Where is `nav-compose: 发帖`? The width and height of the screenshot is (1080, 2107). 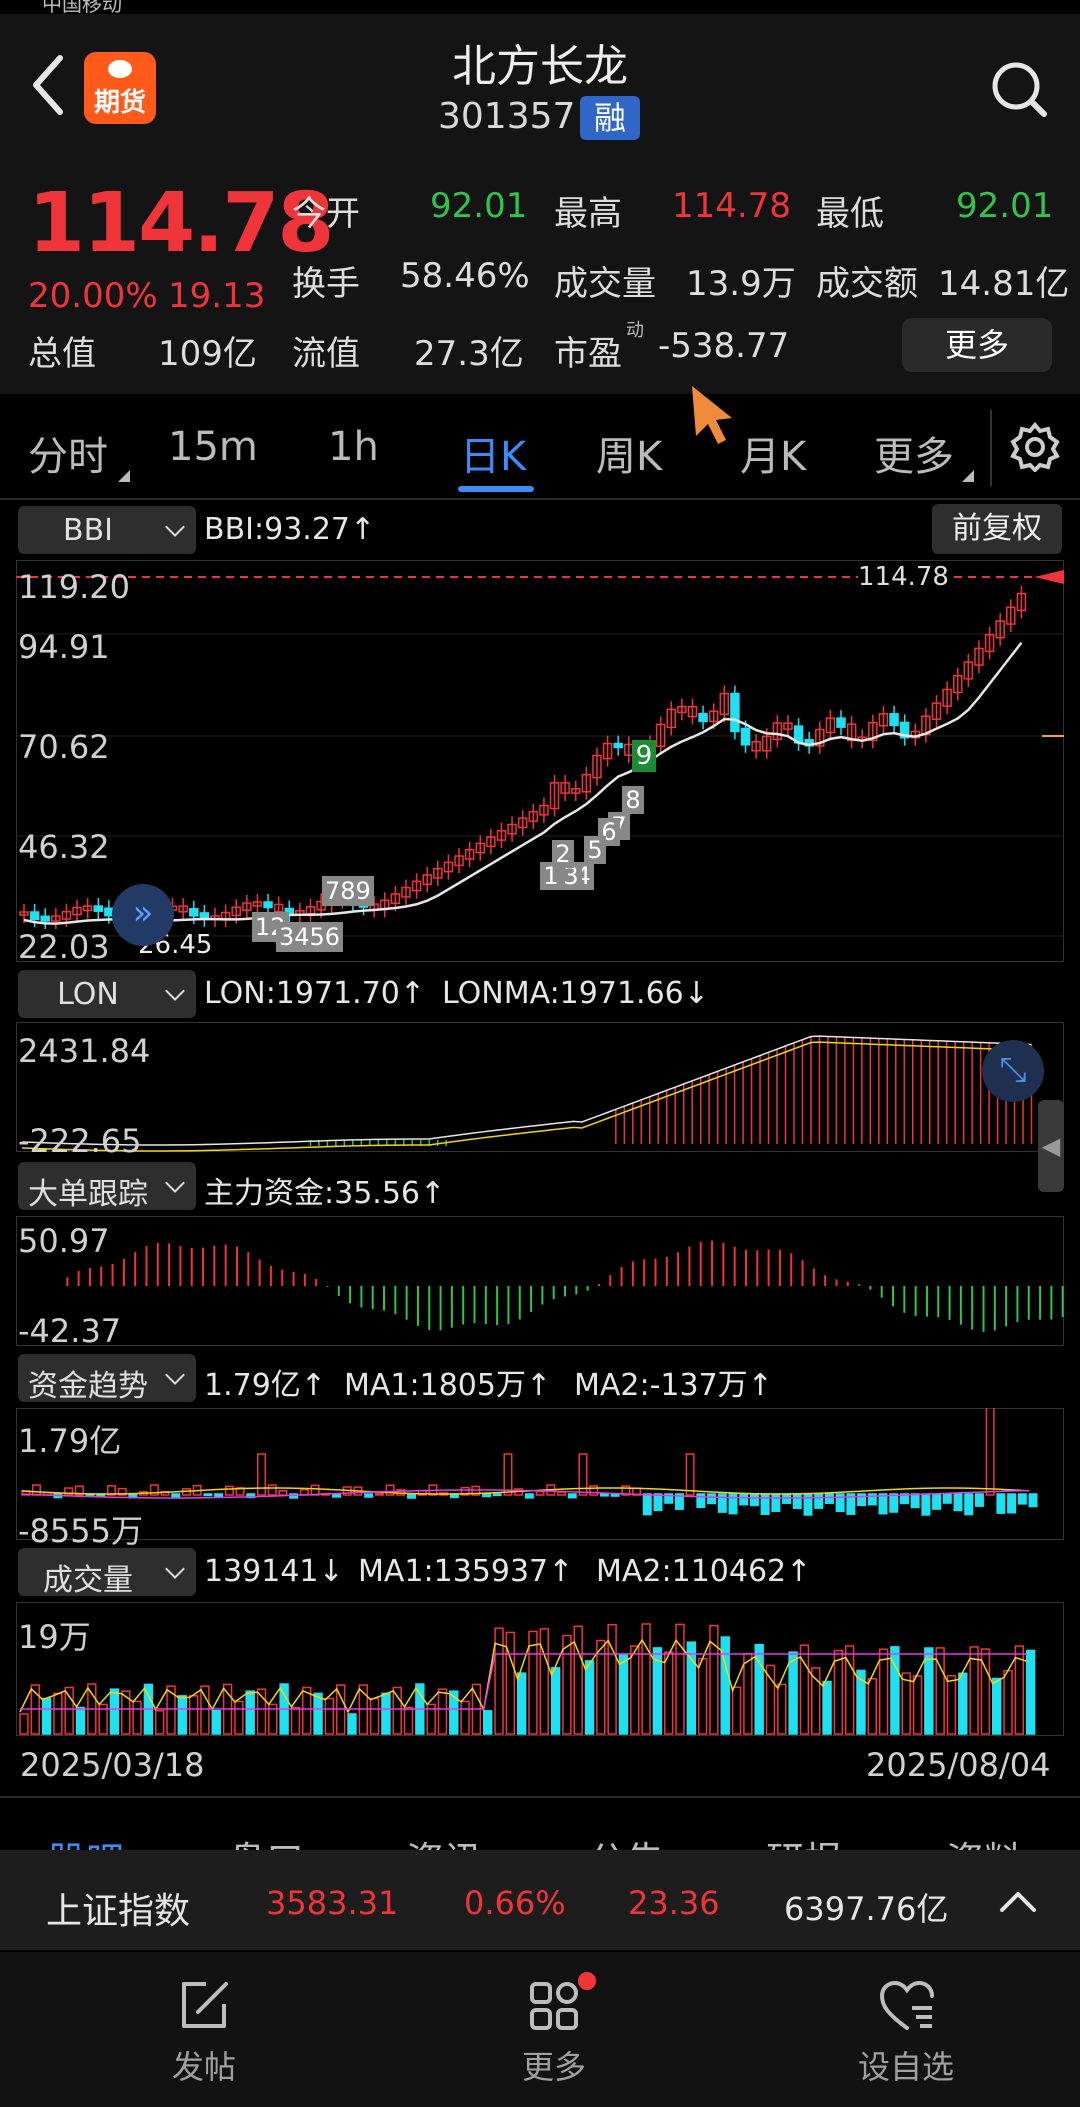
nav-compose: 发帖 is located at coordinates (204, 2033).